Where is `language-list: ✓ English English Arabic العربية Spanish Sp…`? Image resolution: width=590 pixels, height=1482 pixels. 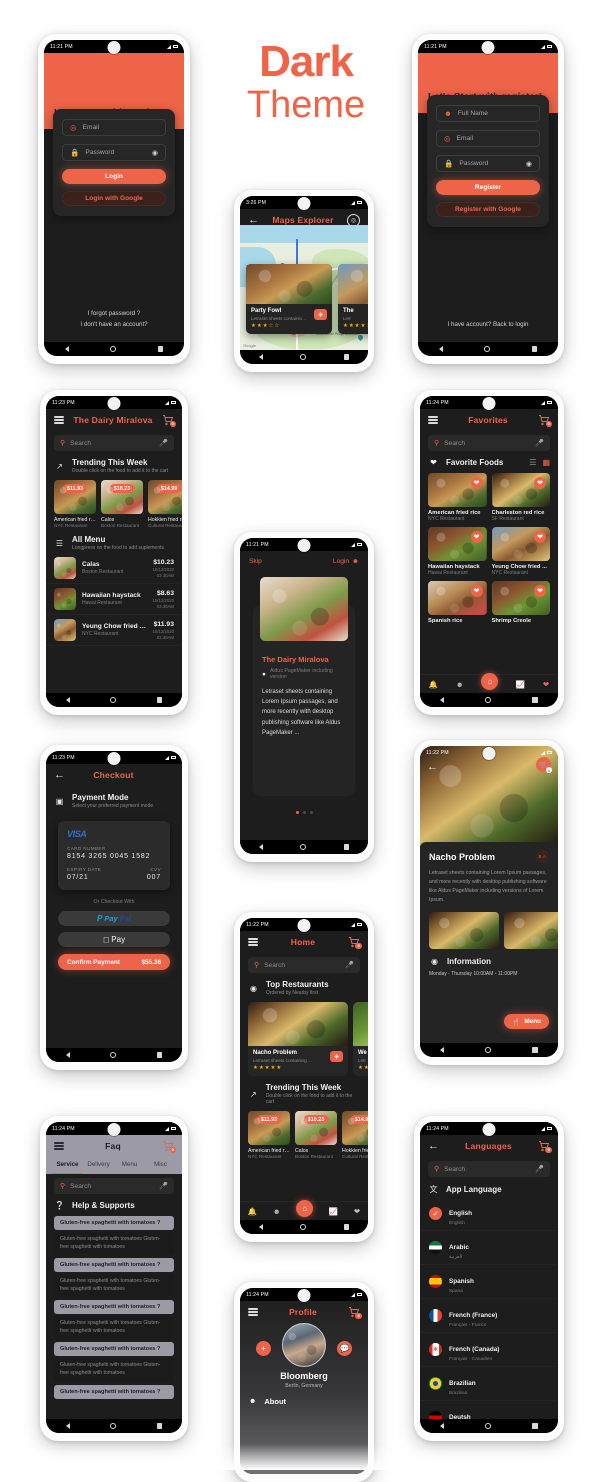
language-list: ✓ English English Arabic العربية Spanish Sp… is located at coordinates (489, 1308).